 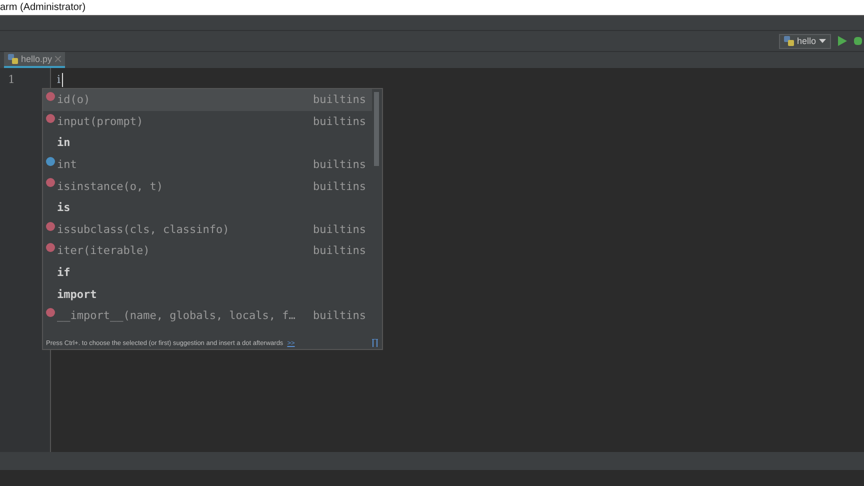 What do you see at coordinates (207, 186) in the screenshot?
I see `completion-item: isinstance(o, t) builtins` at bounding box center [207, 186].